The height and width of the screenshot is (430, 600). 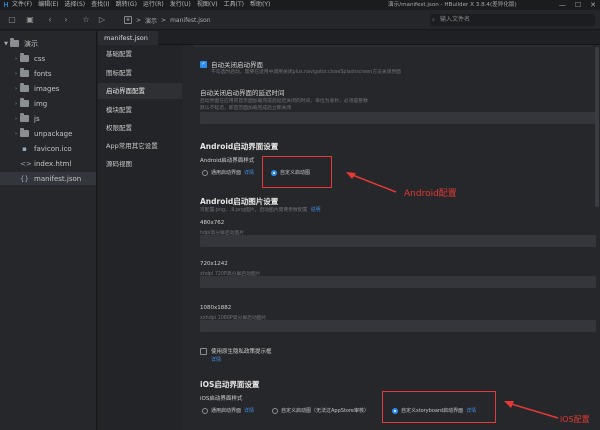 What do you see at coordinates (315, 209) in the screenshot?
I see `android-img-help-link: 说明` at bounding box center [315, 209].